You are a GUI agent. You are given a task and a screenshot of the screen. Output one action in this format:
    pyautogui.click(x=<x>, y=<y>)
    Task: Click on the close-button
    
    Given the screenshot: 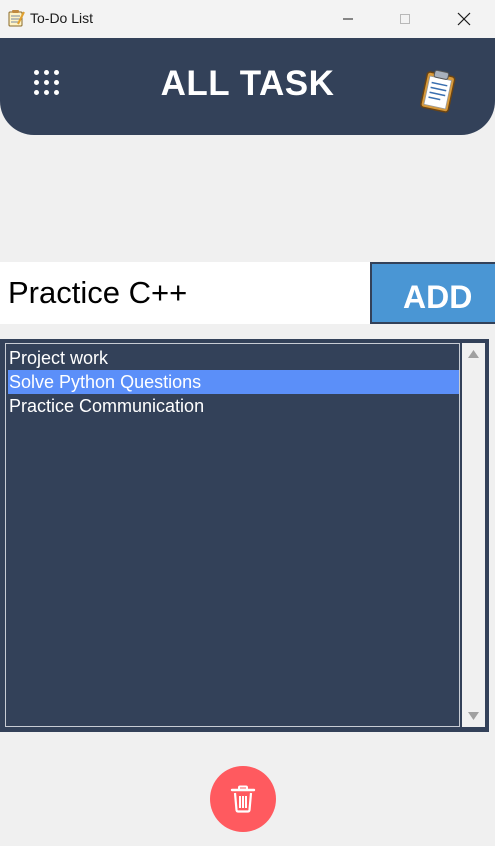 What is the action you would take?
    pyautogui.click(x=464, y=19)
    